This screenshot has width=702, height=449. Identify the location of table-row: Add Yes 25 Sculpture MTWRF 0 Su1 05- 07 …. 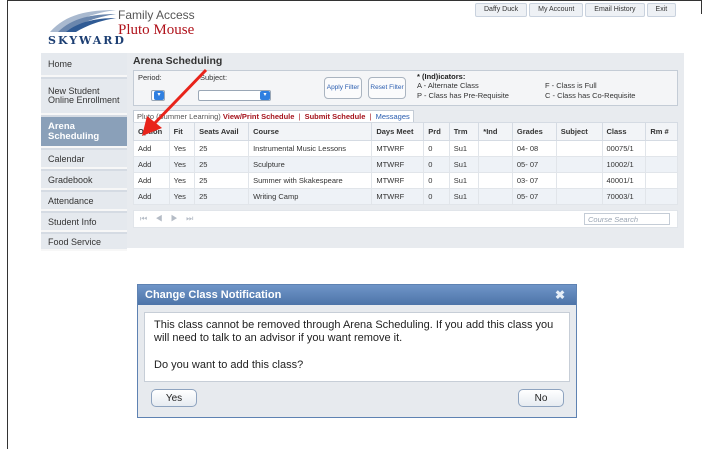
(405, 164).